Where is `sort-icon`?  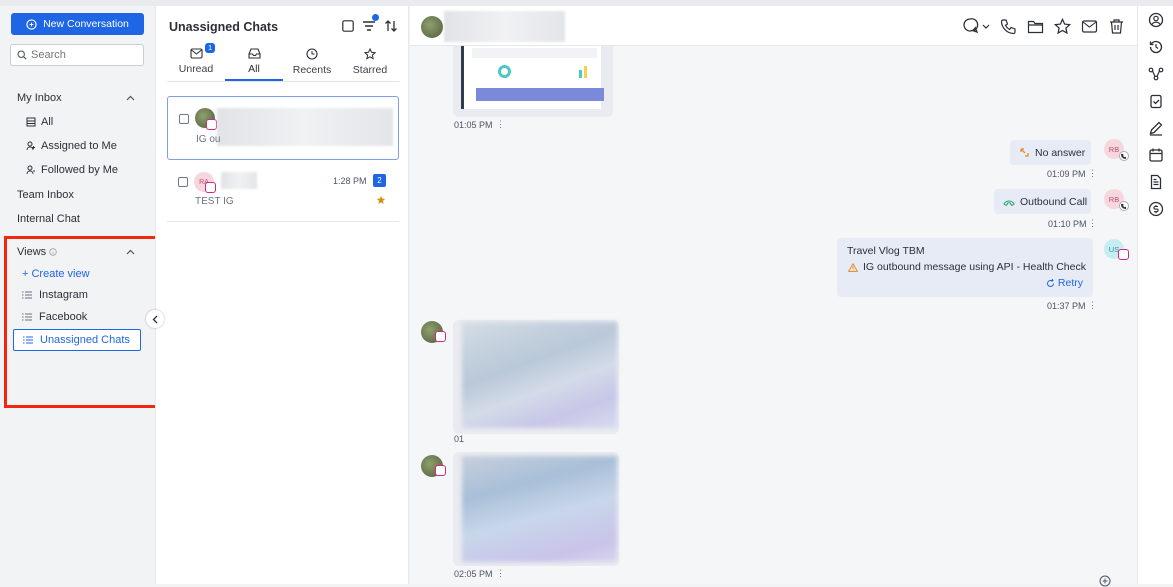
sort-icon is located at coordinates (391, 26).